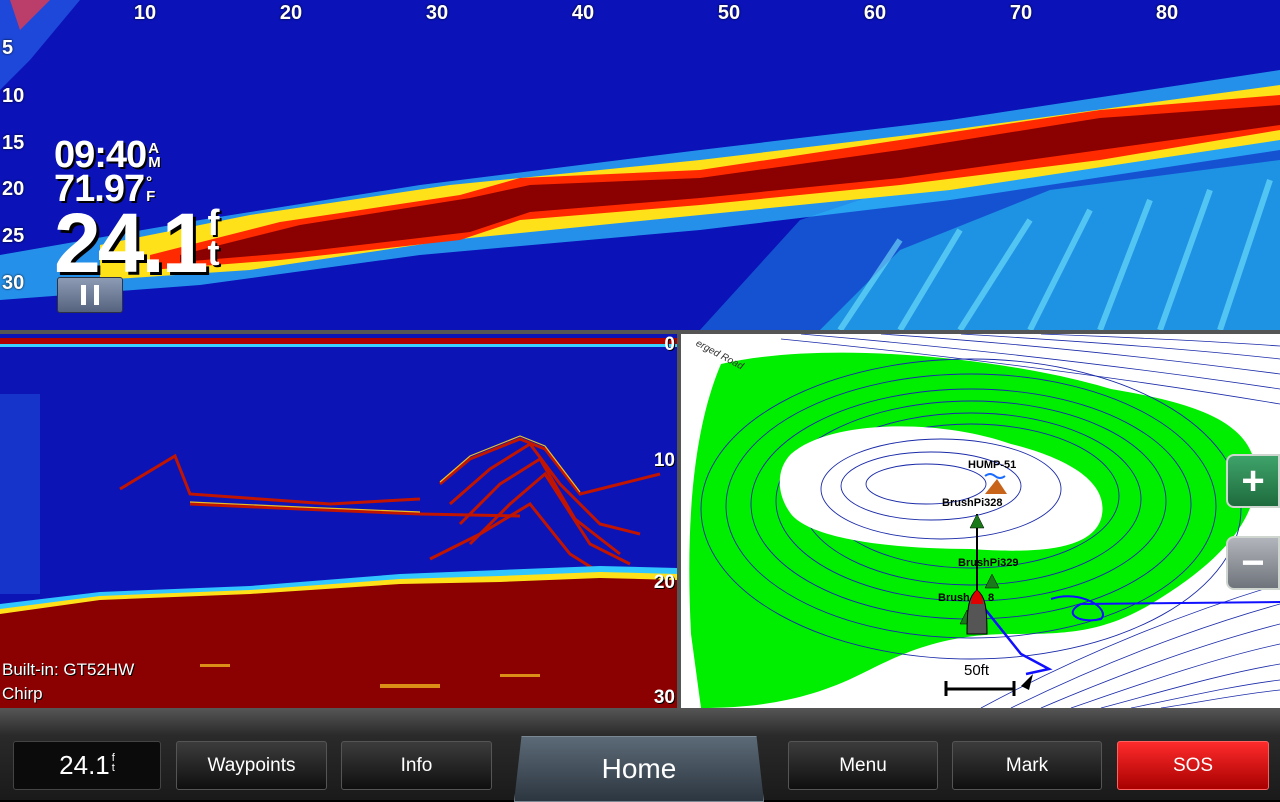  What do you see at coordinates (145, 13) in the screenshot?
I see `range-tick: 10` at bounding box center [145, 13].